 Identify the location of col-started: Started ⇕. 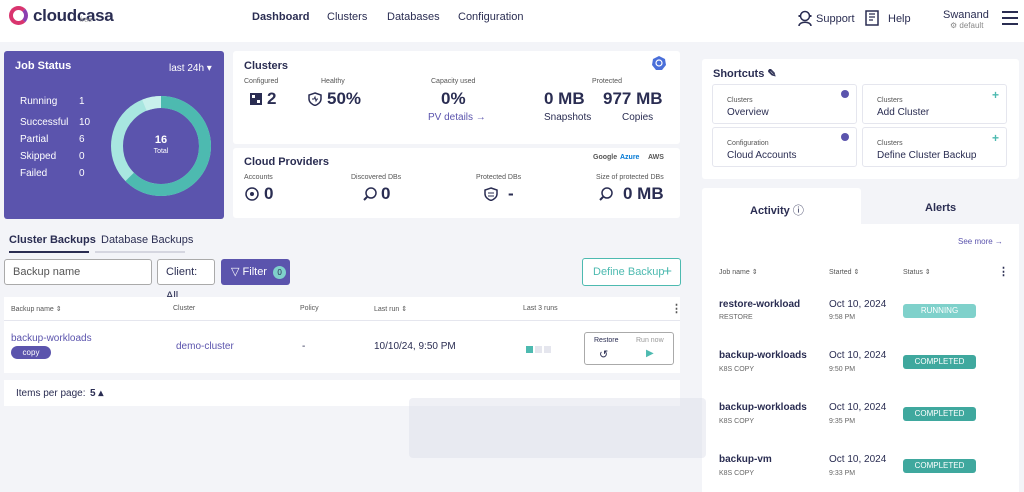
(844, 272).